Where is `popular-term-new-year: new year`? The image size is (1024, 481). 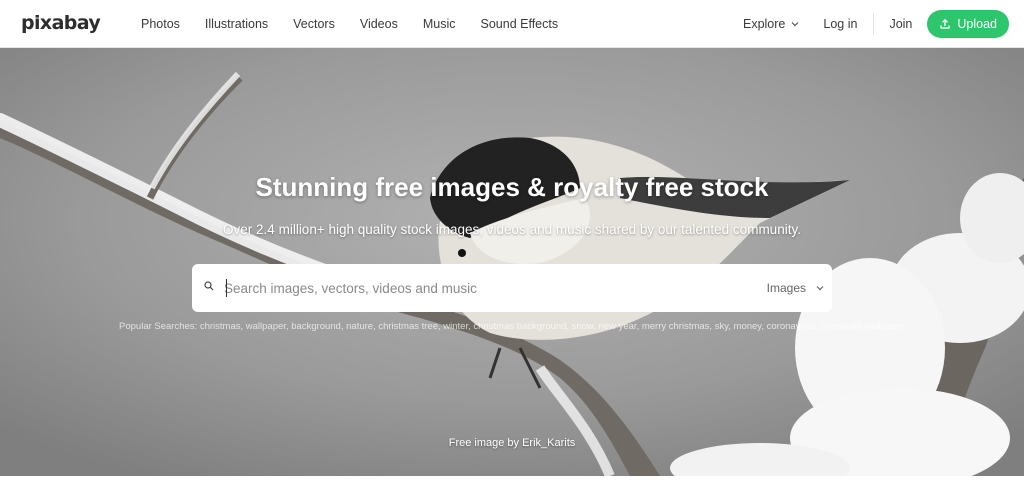
popular-term-new-year: new year is located at coordinates (618, 326).